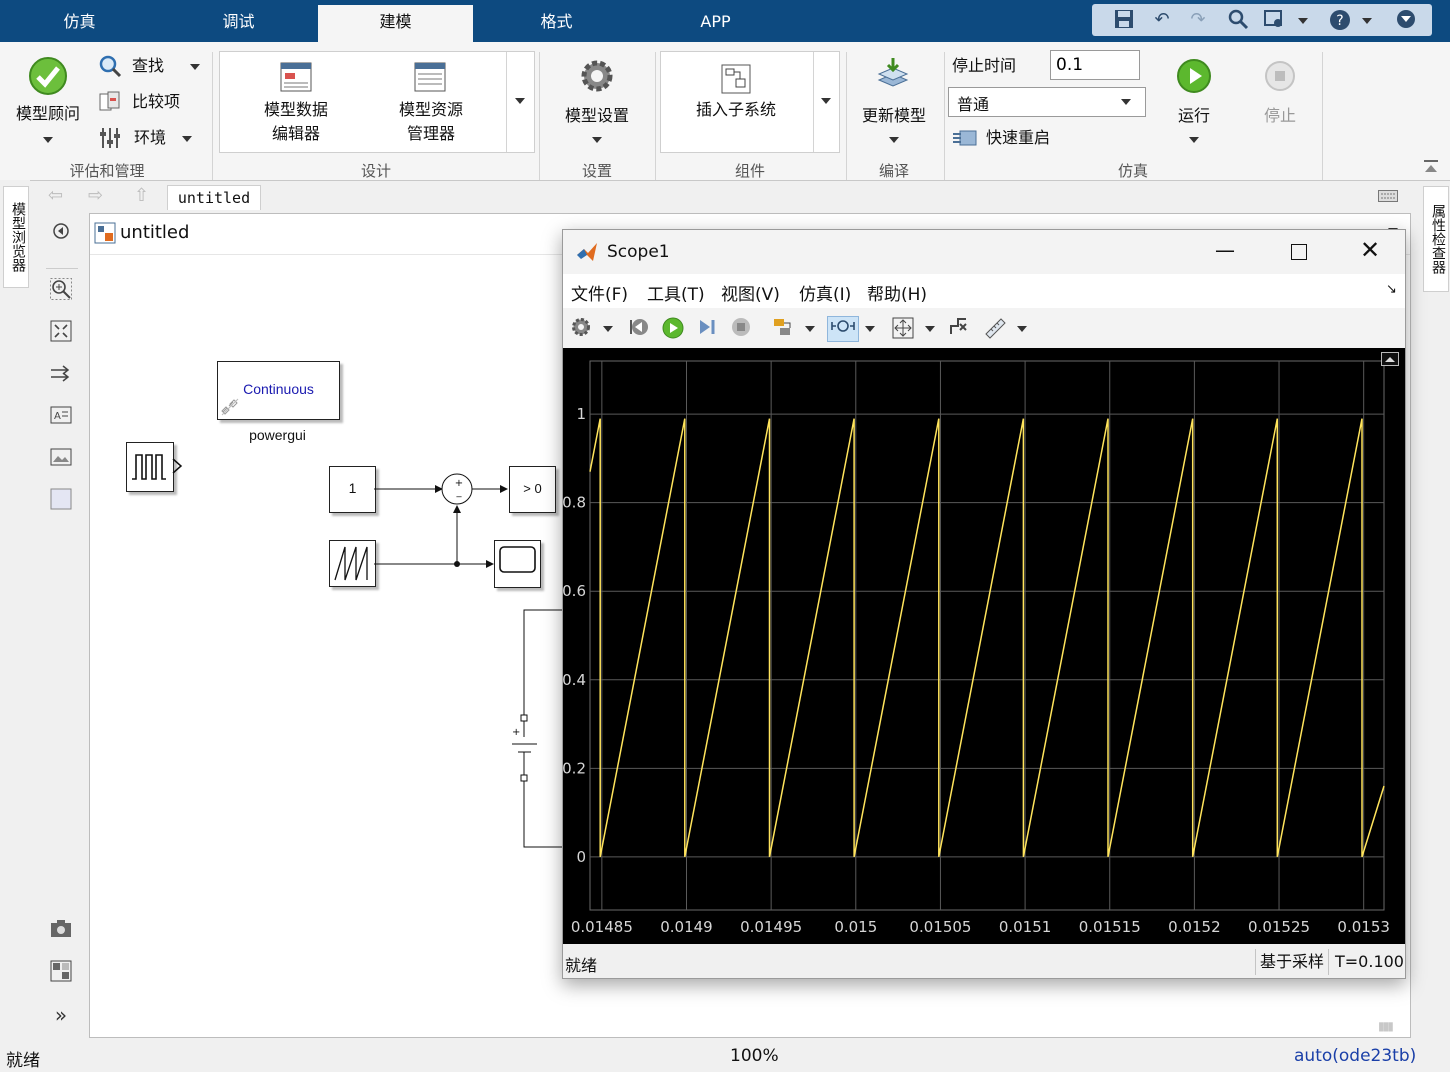 The image size is (1450, 1072). What do you see at coordinates (61, 373) in the screenshot?
I see `signal-lines-icon` at bounding box center [61, 373].